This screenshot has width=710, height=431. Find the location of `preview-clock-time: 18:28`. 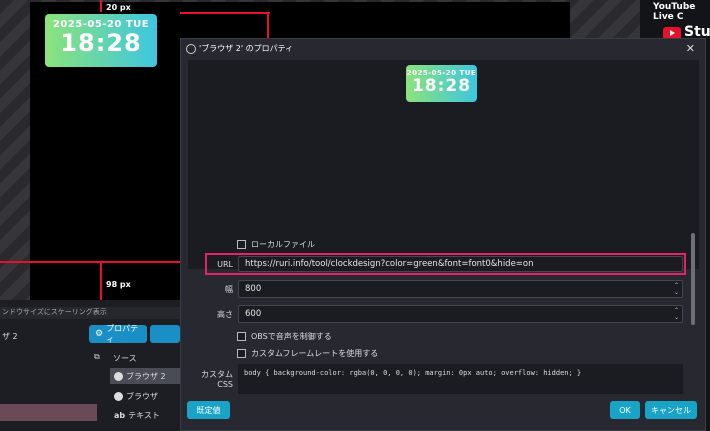

preview-clock-time: 18:28 is located at coordinates (441, 86).